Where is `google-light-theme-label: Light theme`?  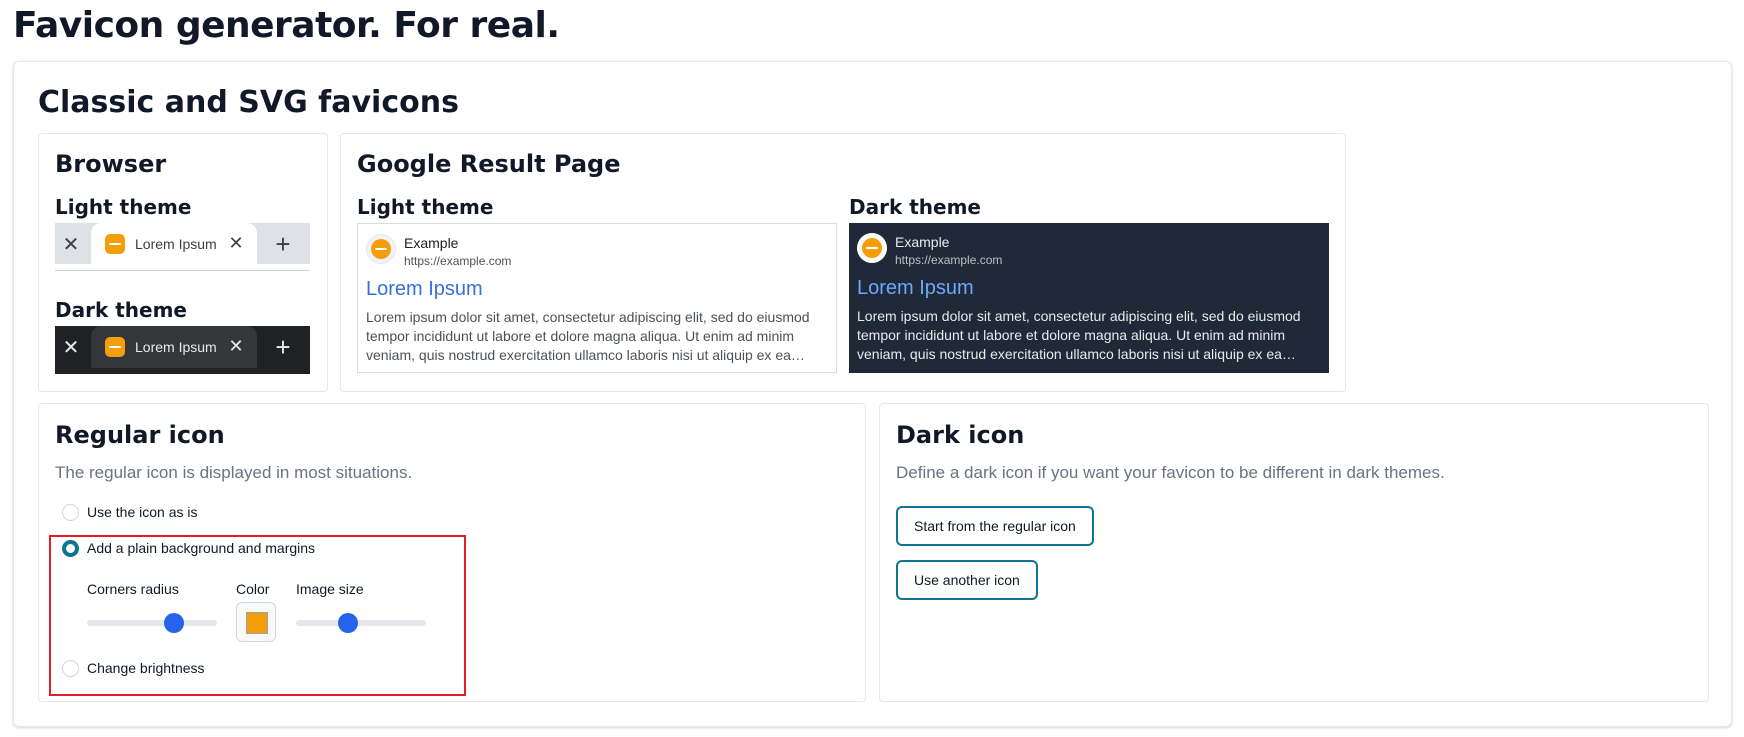 google-light-theme-label: Light theme is located at coordinates (425, 207).